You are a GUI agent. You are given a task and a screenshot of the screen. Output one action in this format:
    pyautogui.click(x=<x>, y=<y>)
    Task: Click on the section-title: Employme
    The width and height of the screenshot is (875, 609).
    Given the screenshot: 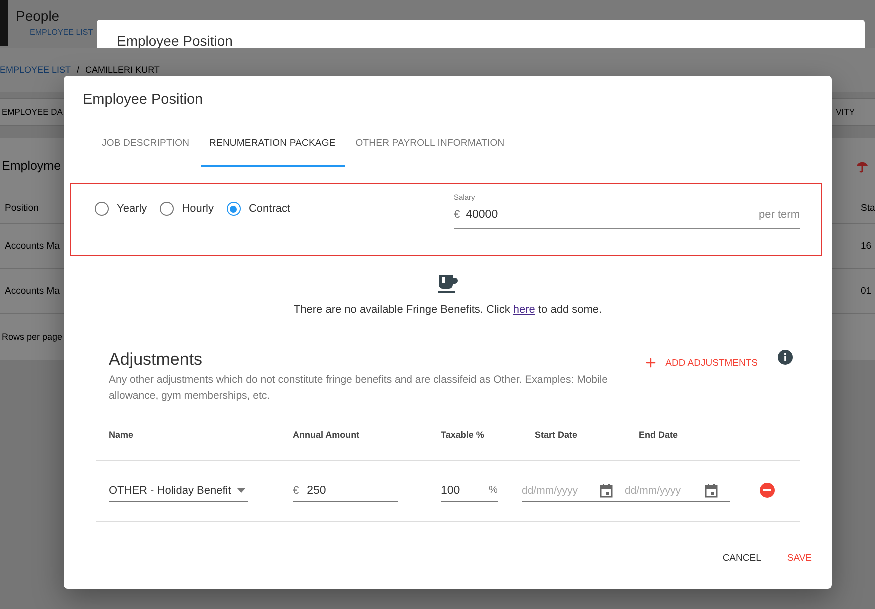 What is the action you would take?
    pyautogui.click(x=32, y=166)
    